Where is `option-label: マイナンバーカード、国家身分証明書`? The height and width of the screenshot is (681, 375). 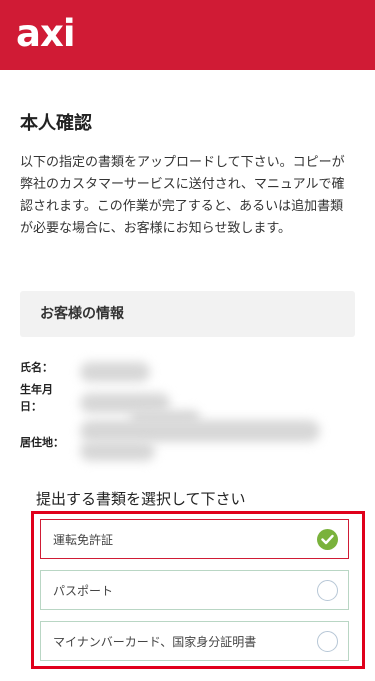
option-label: マイナンバーカード、国家身分証明書 is located at coordinates (155, 642).